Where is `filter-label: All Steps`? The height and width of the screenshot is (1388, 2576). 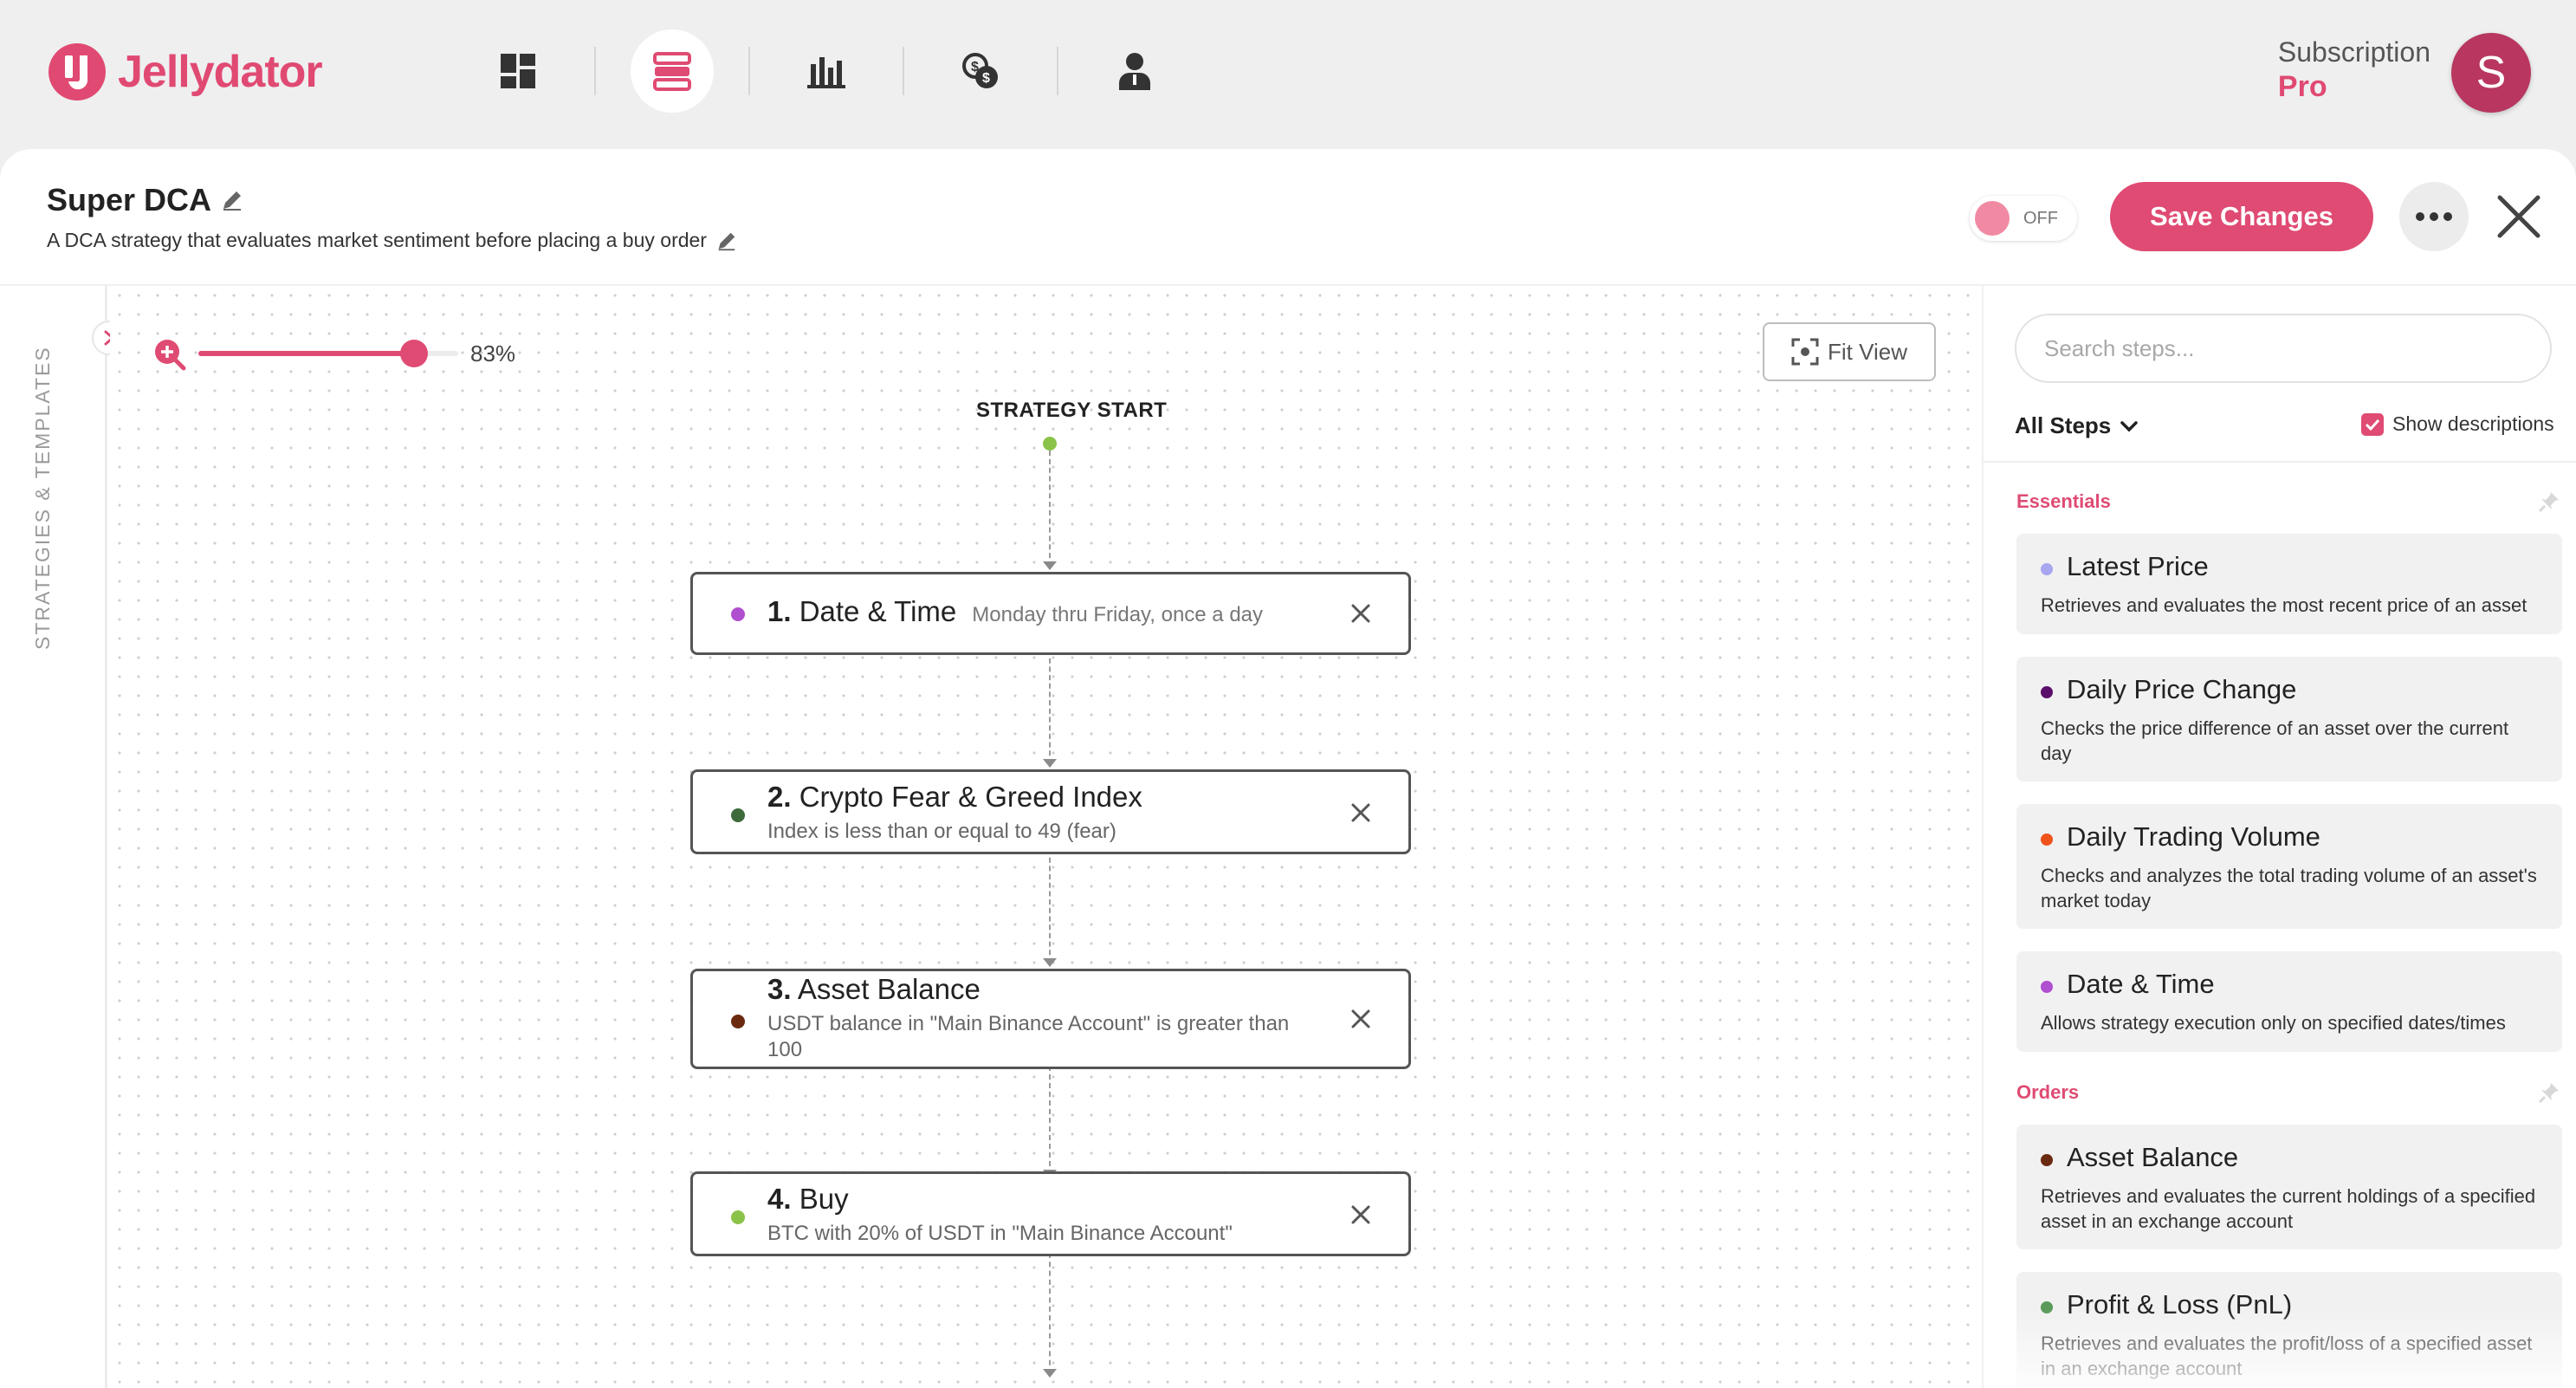 filter-label: All Steps is located at coordinates (2063, 425).